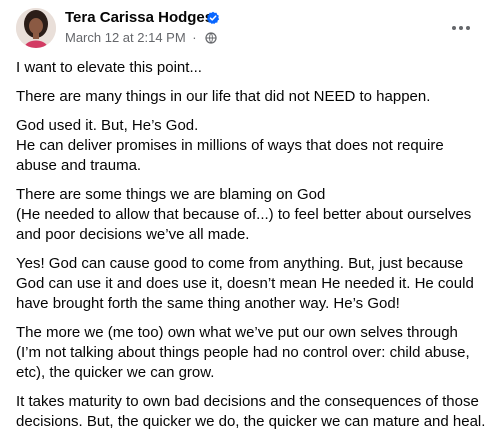 This screenshot has width=499, height=441. I want to click on profile-avatar, so click(36, 28).